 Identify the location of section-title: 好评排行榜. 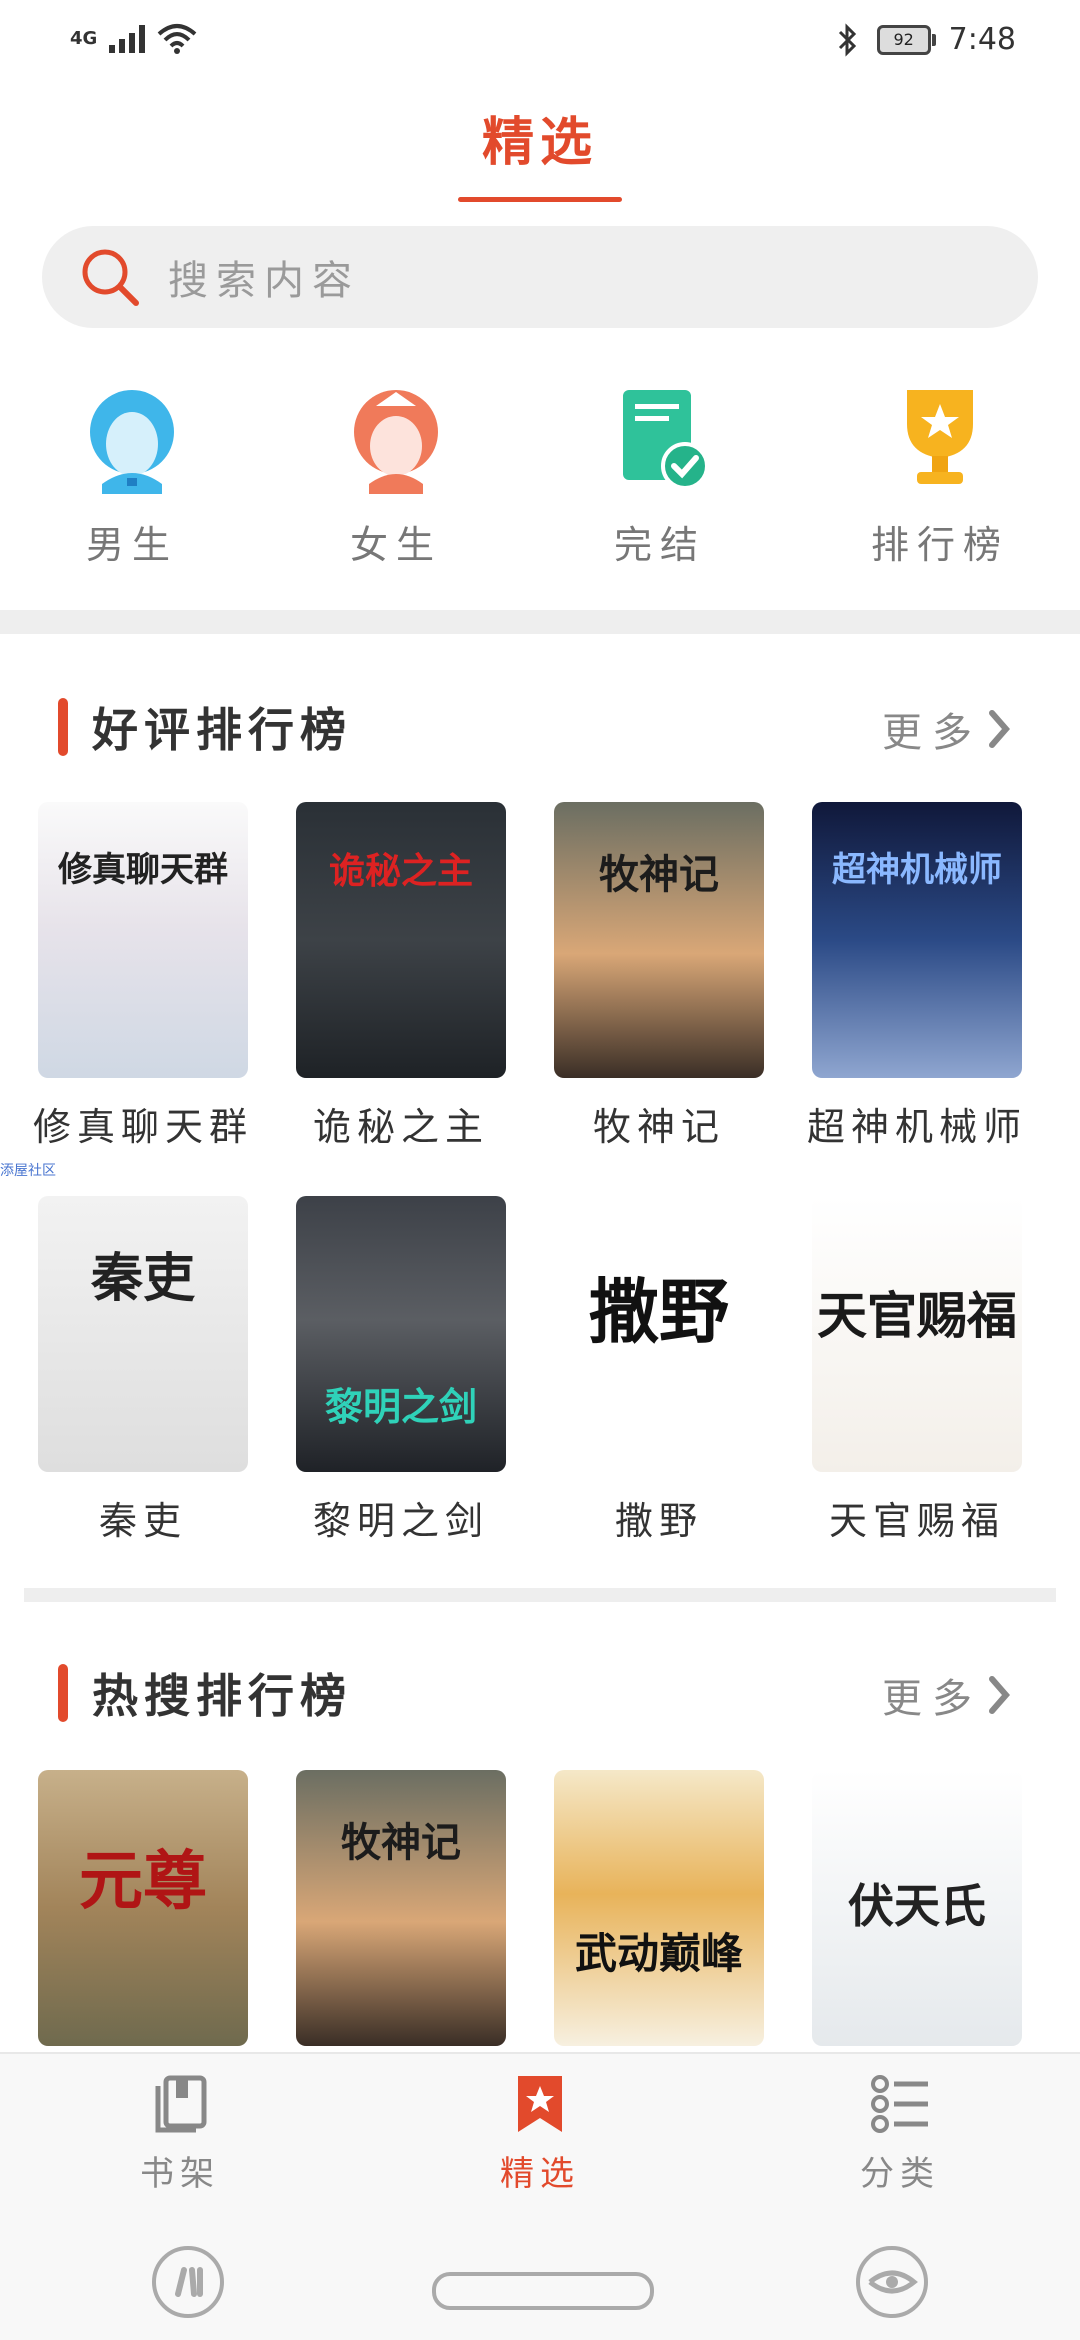
(222, 730).